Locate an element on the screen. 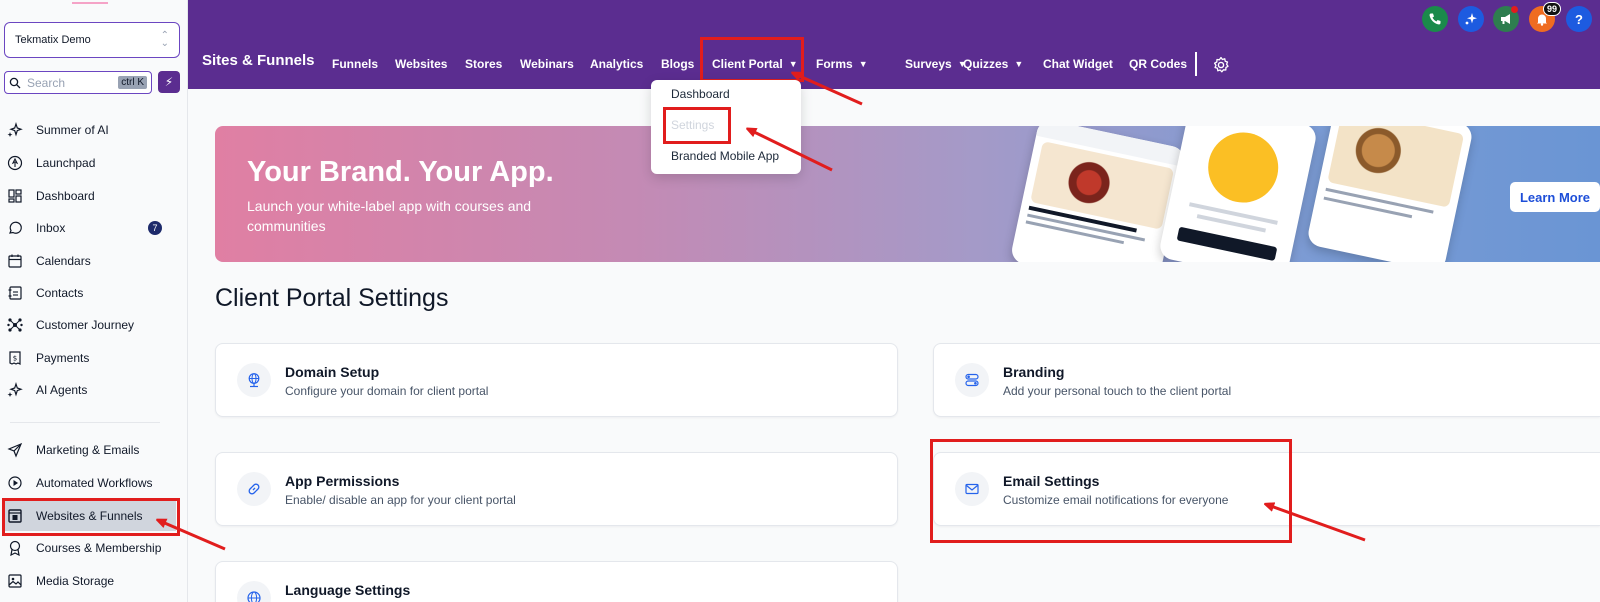  tab-label: Analytics is located at coordinates (617, 64).